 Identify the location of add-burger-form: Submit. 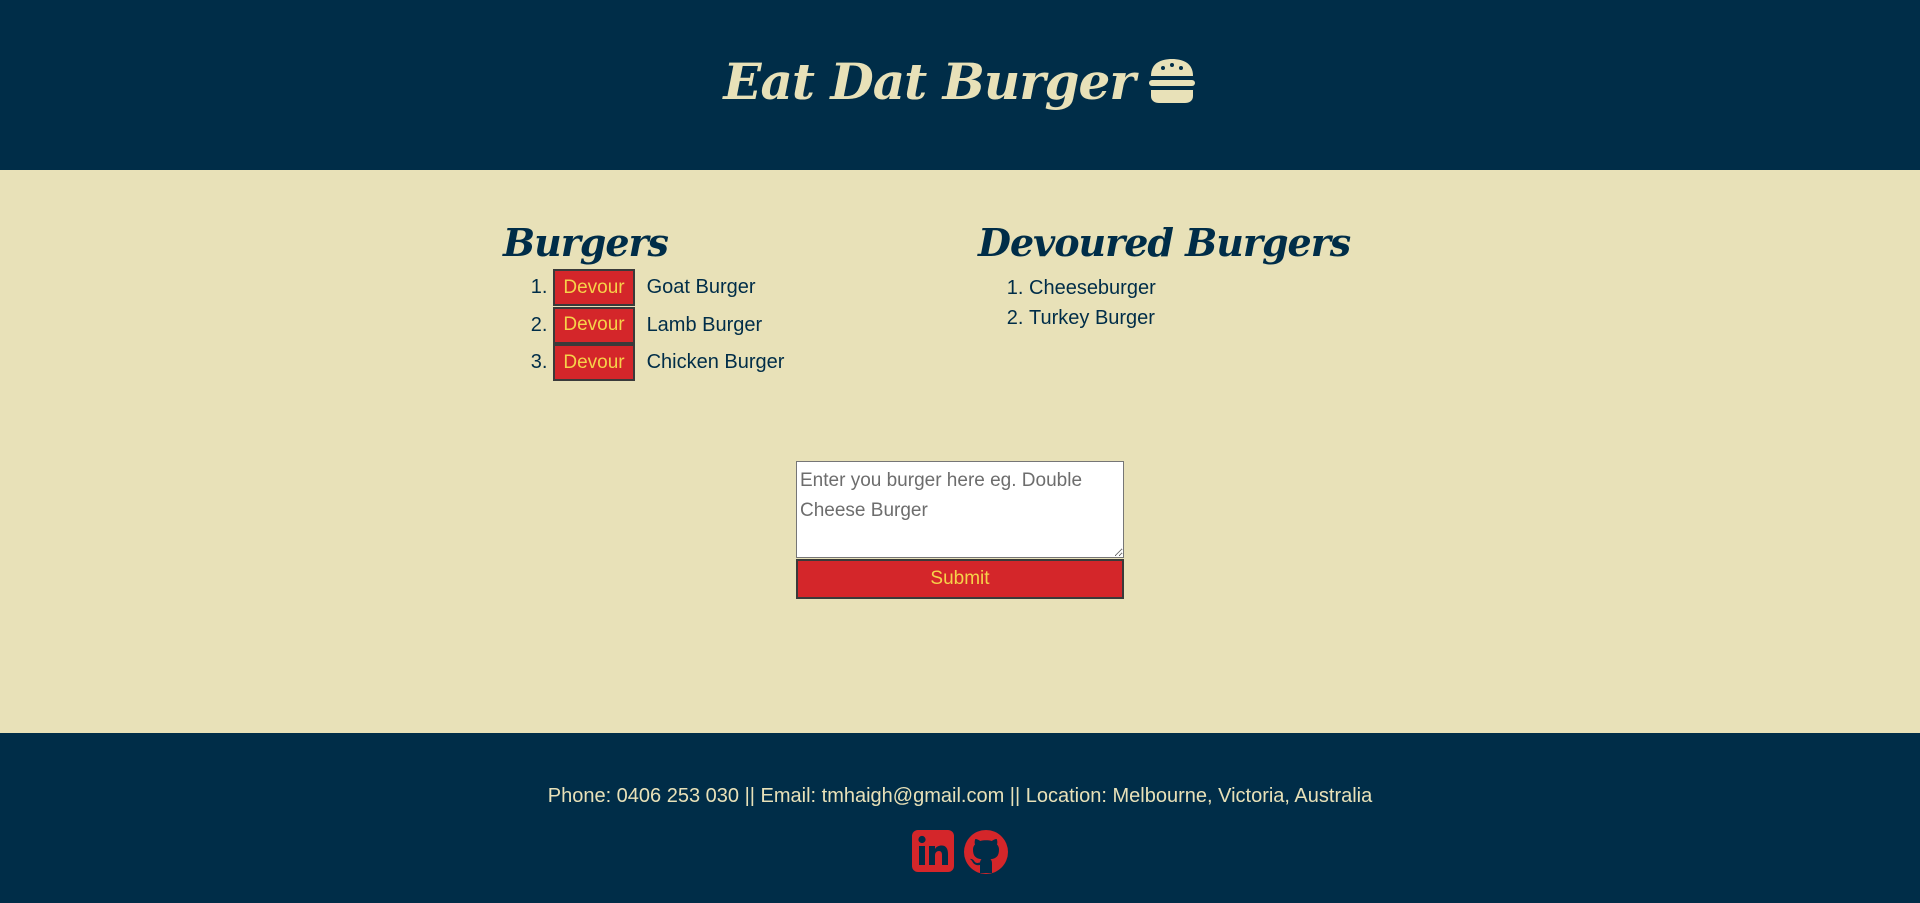
(960, 530).